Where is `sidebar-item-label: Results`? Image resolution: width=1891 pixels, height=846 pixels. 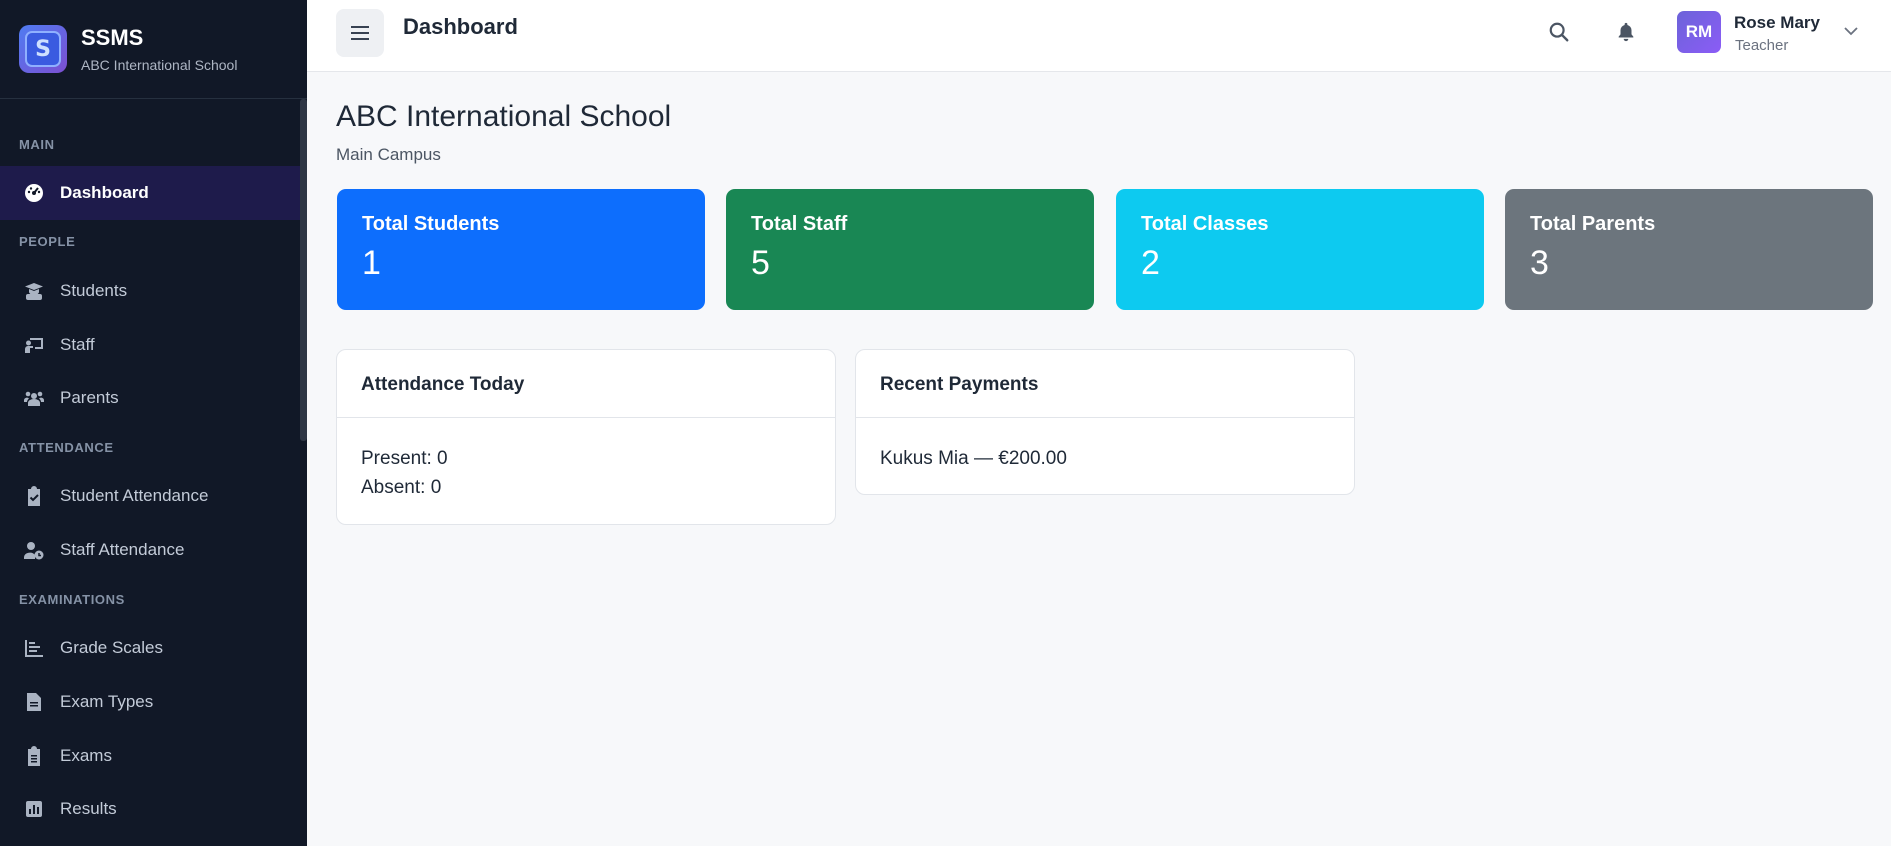
sidebar-item-label: Results is located at coordinates (88, 808).